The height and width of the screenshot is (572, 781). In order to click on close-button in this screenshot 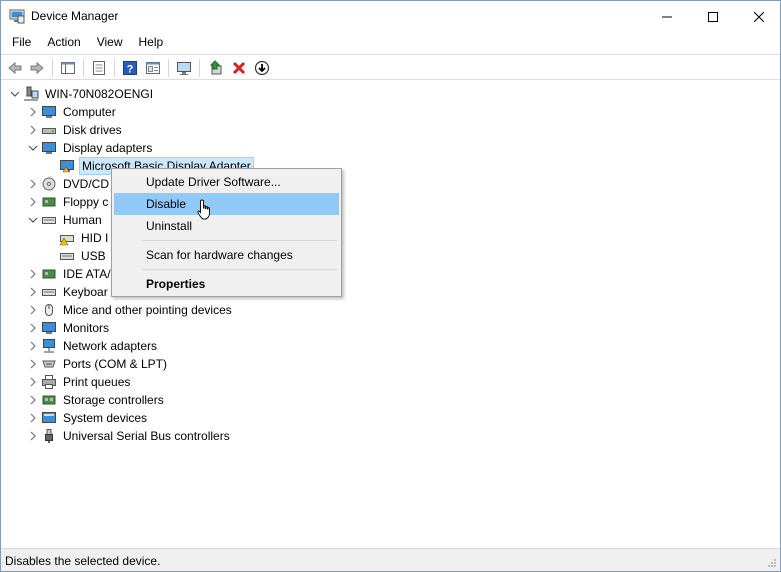, I will do `click(758, 16)`.